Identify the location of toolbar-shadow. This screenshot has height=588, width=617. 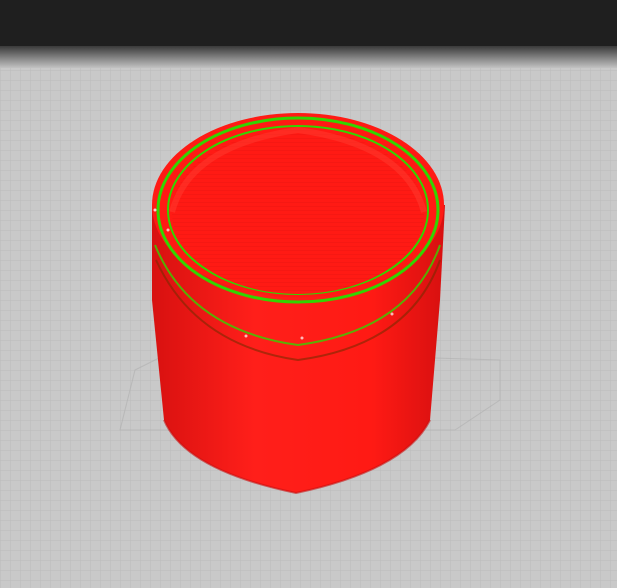
(308, 57).